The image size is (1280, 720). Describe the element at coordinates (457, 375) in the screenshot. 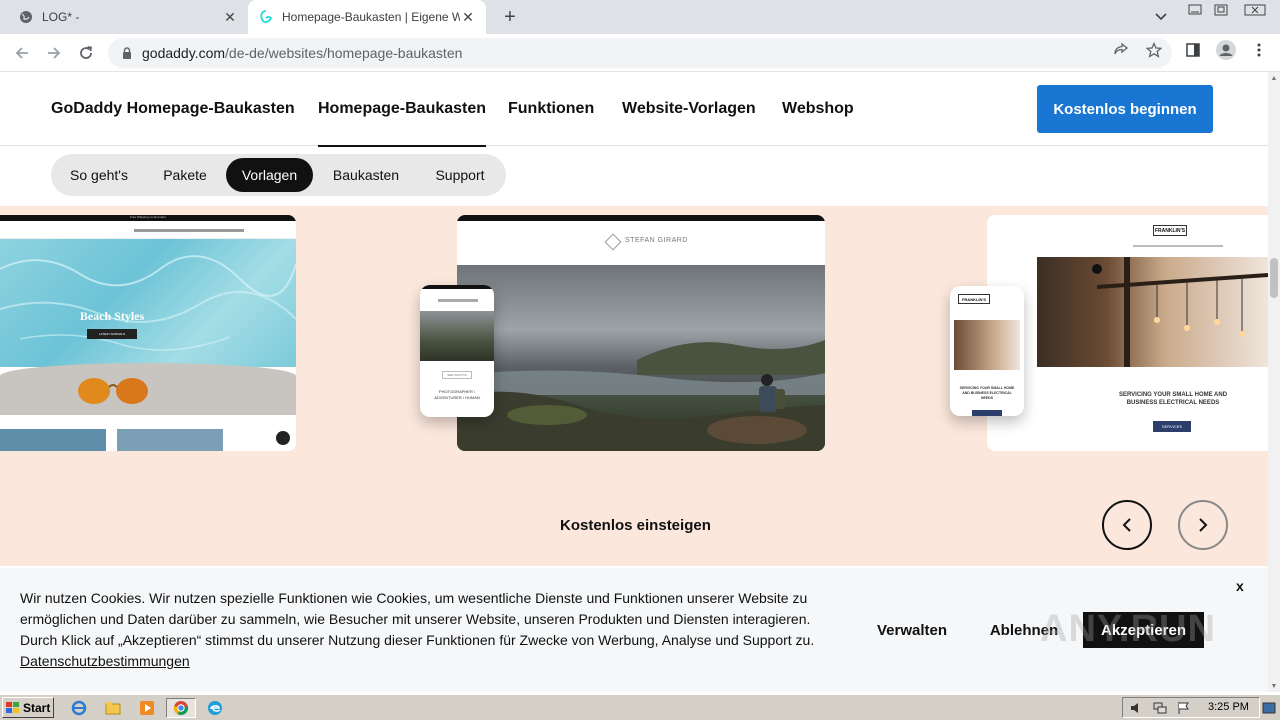

I see `template-phone-button: SEE PHOTOS` at that location.